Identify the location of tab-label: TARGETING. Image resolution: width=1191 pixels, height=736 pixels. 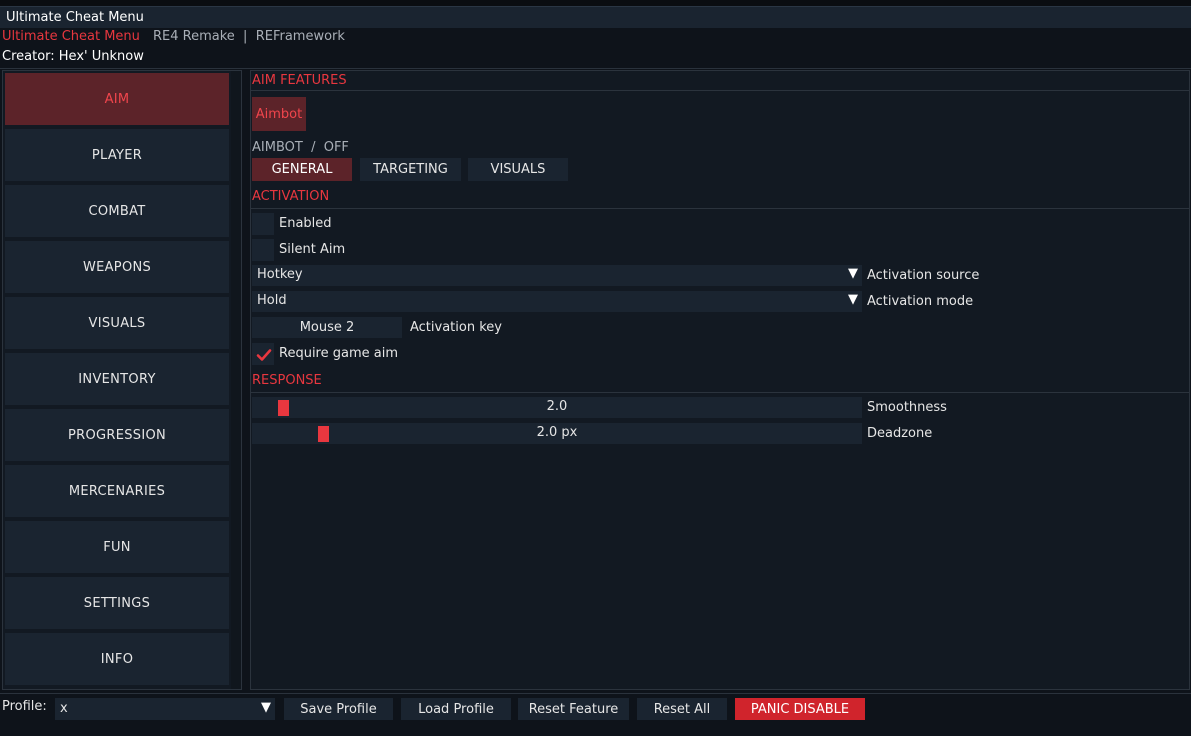
(410, 169).